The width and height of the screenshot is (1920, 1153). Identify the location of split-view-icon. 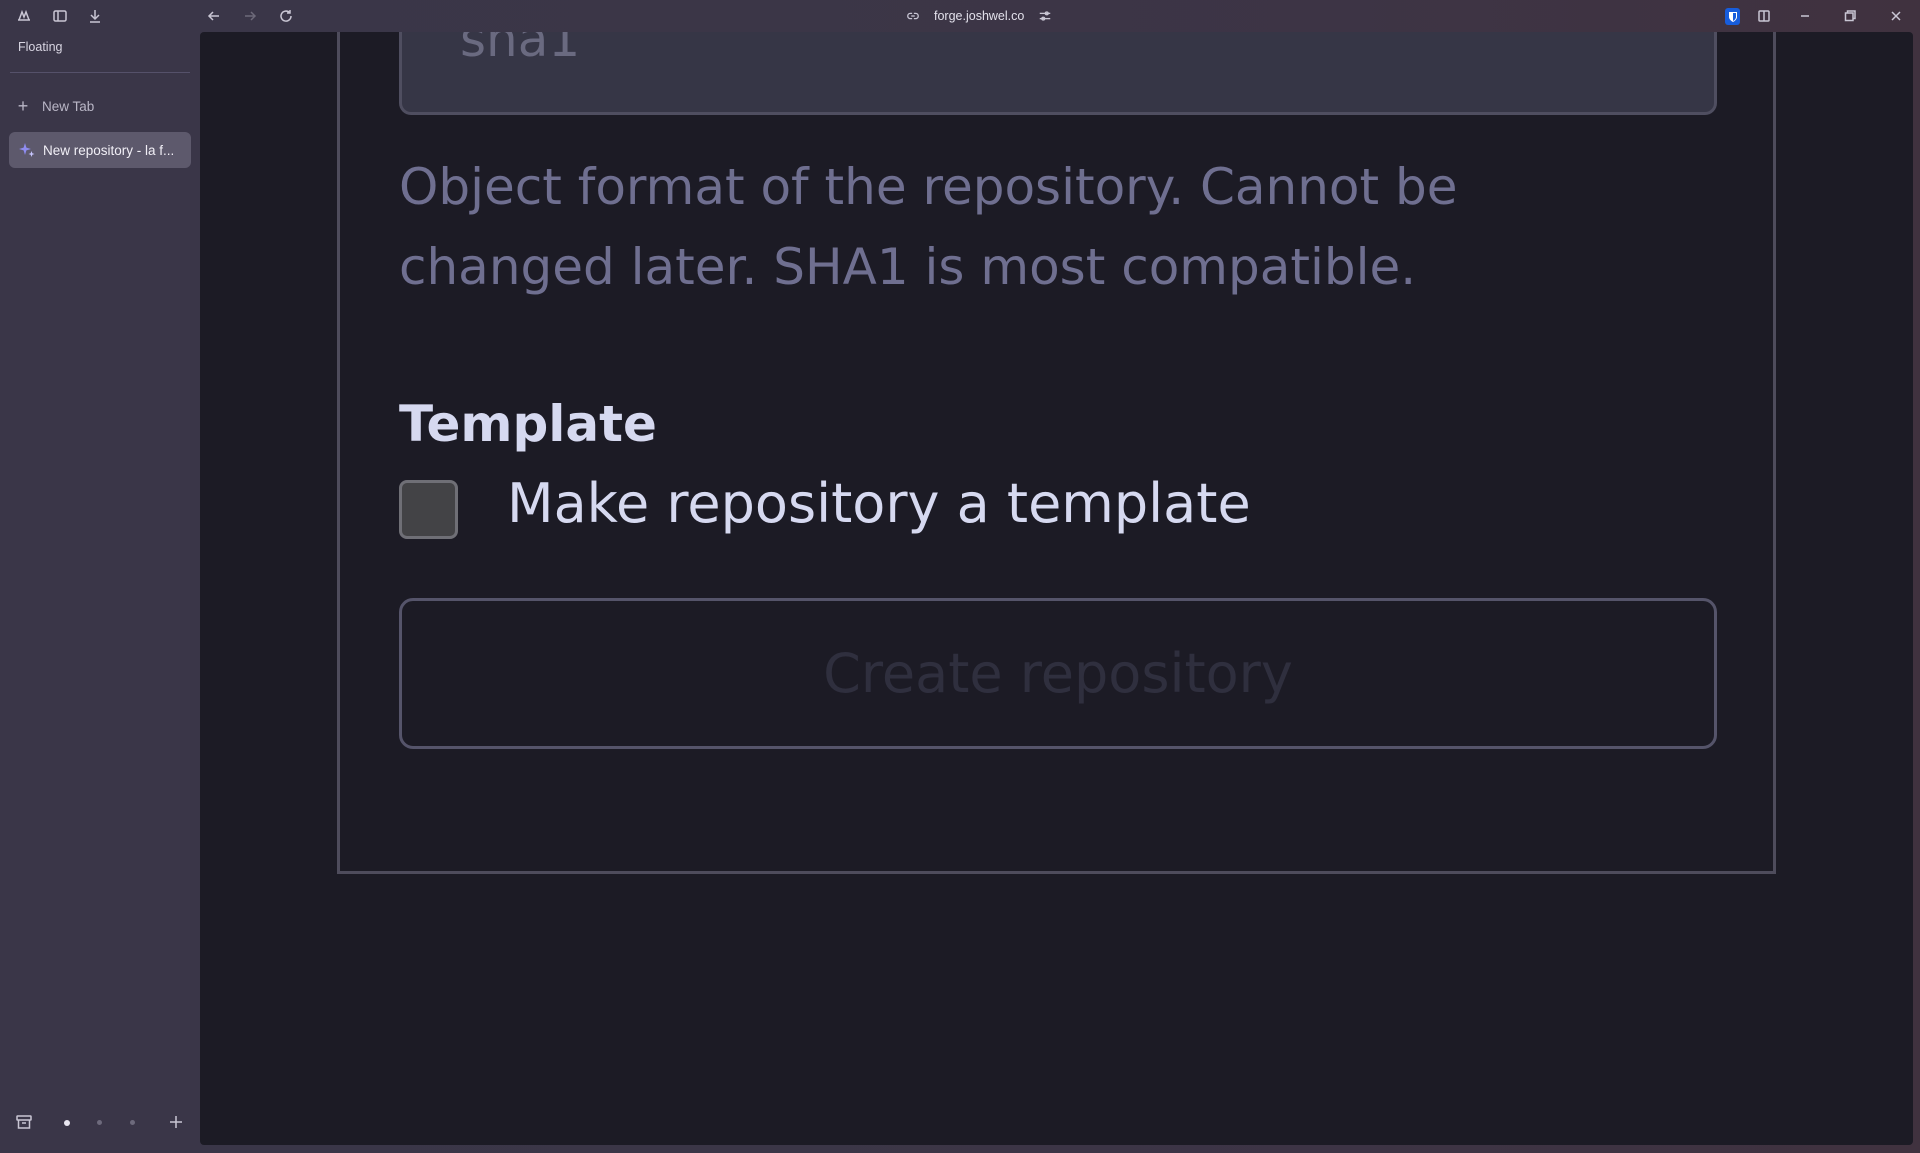
(1764, 16).